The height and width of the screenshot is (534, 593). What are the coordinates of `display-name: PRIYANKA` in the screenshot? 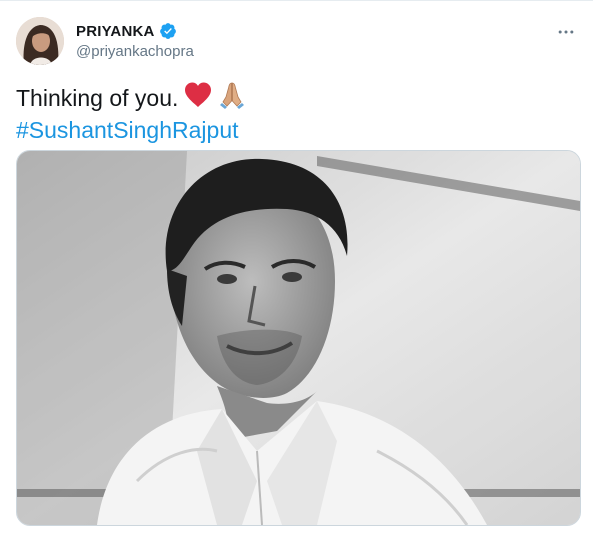 It's located at (115, 31).